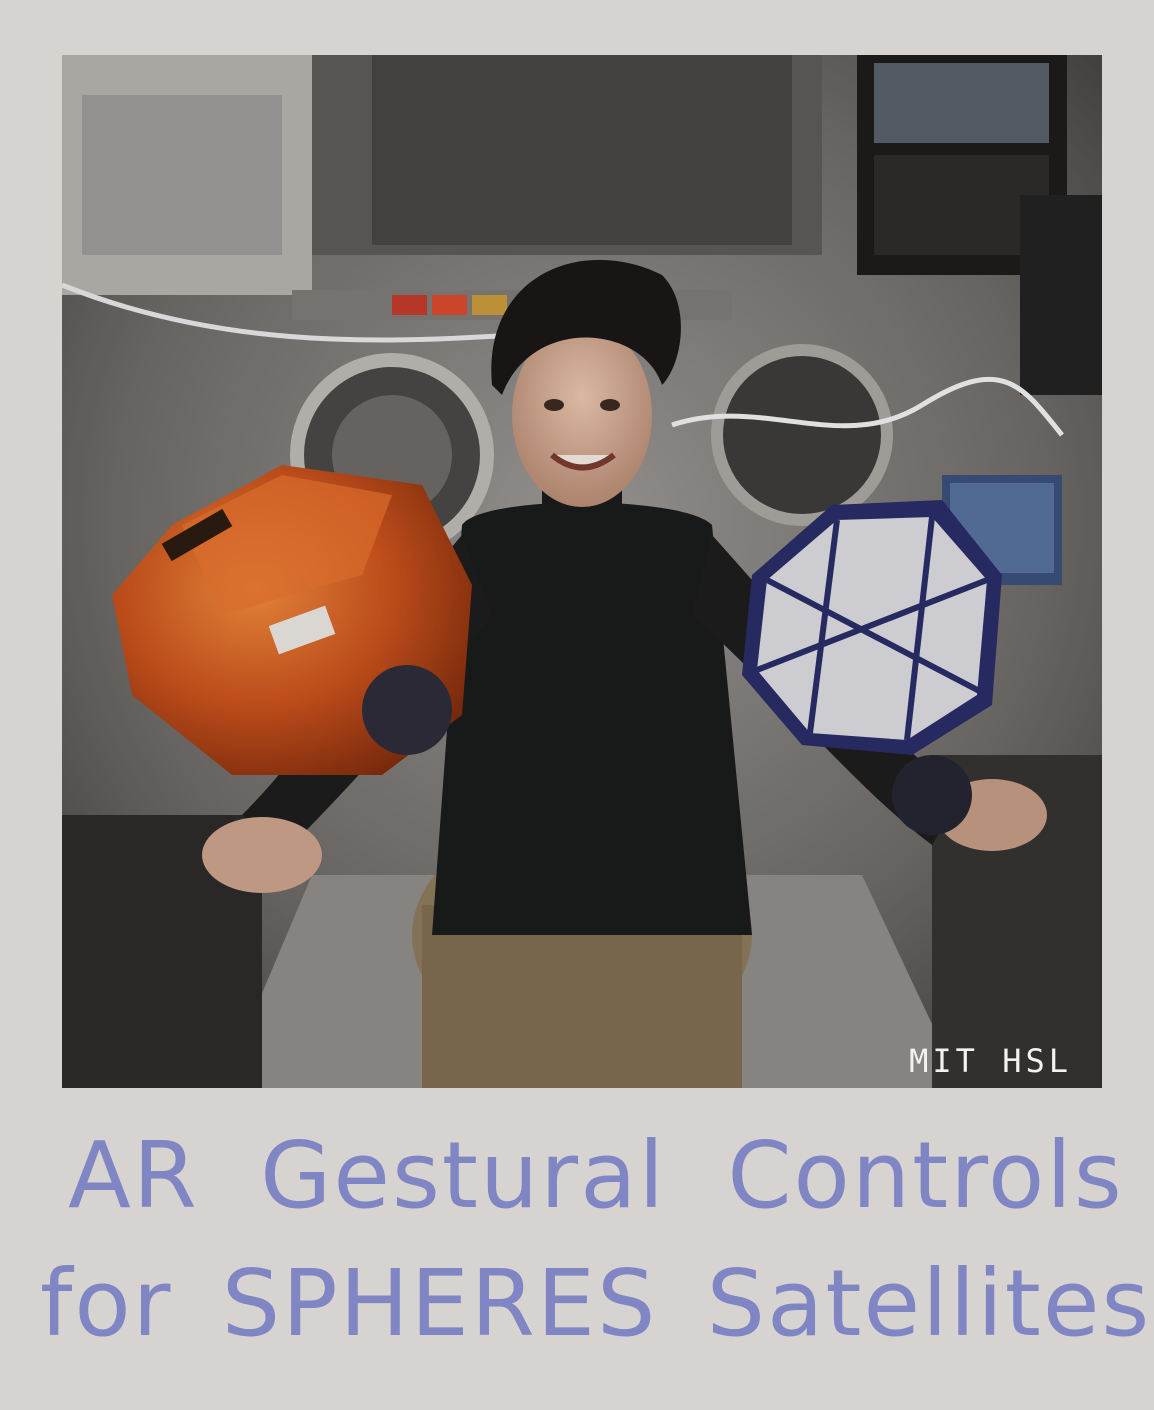 The width and height of the screenshot is (1154, 1410). Describe the element at coordinates (990, 1061) in the screenshot. I see `watermark-text: MIT HSL` at that location.